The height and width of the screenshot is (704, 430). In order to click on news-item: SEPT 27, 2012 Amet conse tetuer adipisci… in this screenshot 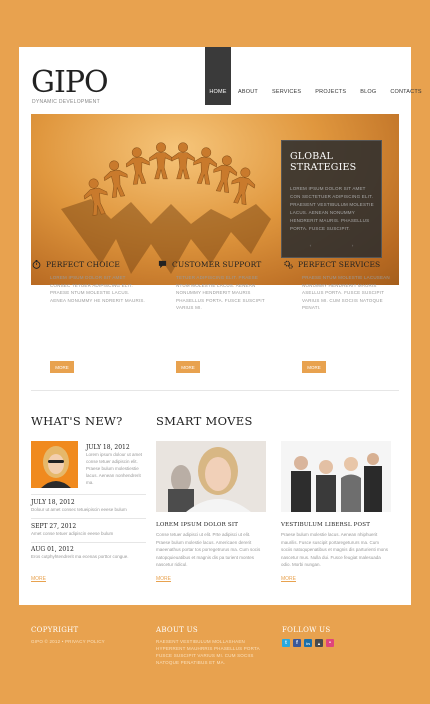, I will do `click(88, 530)`.